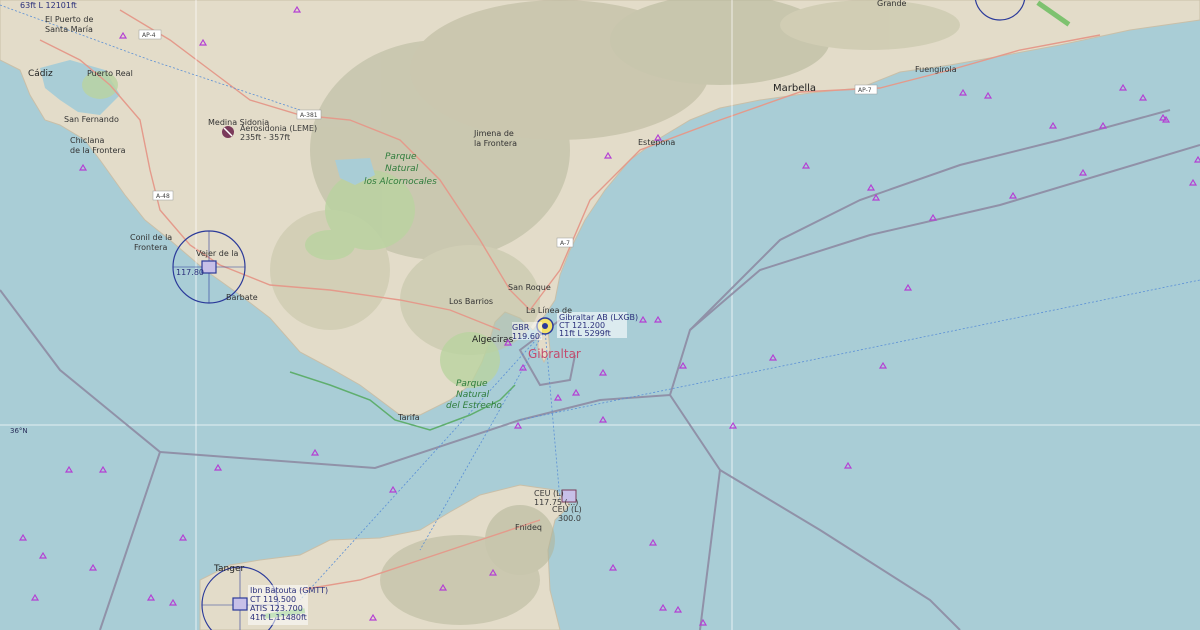 The image size is (1200, 630). I want to click on place-marbella: Marbella, so click(794, 88).